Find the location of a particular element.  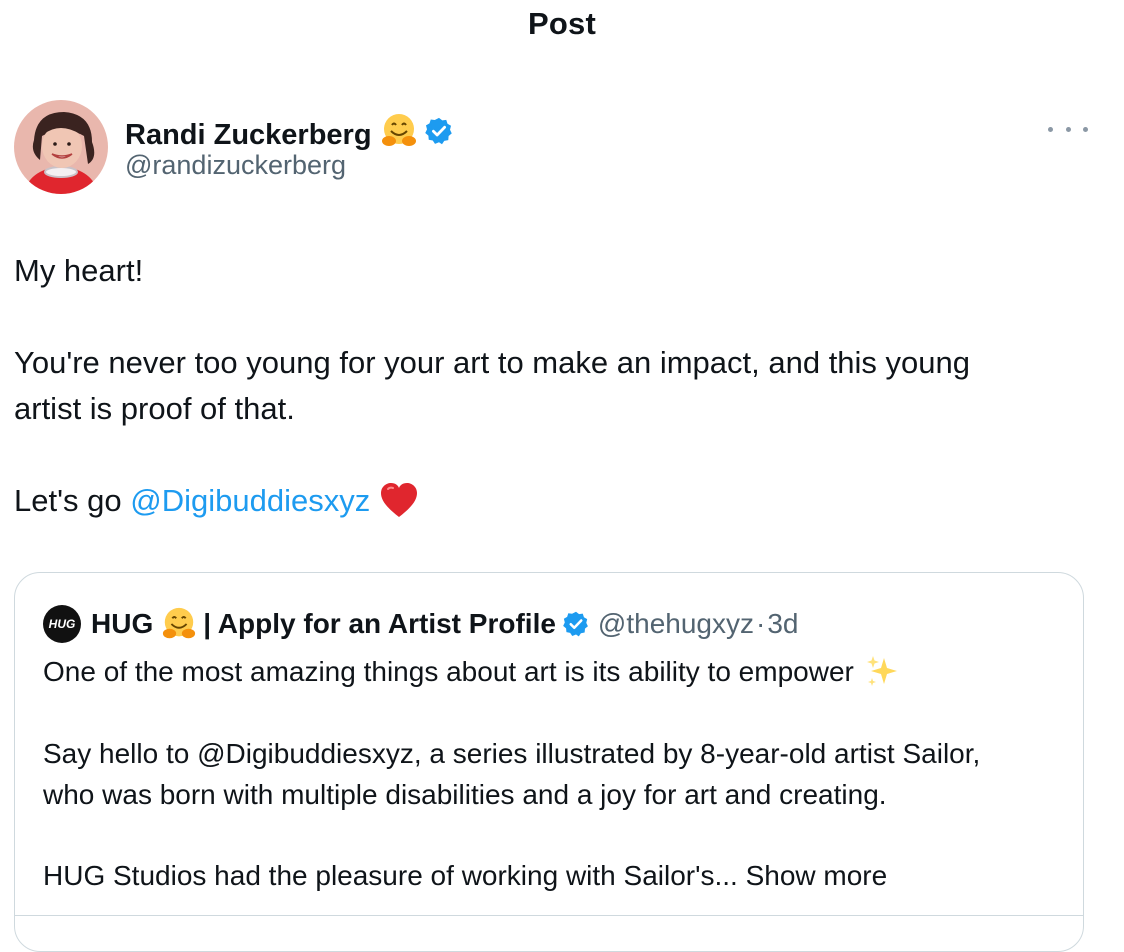

more-options-icon is located at coordinates (1068, 129).